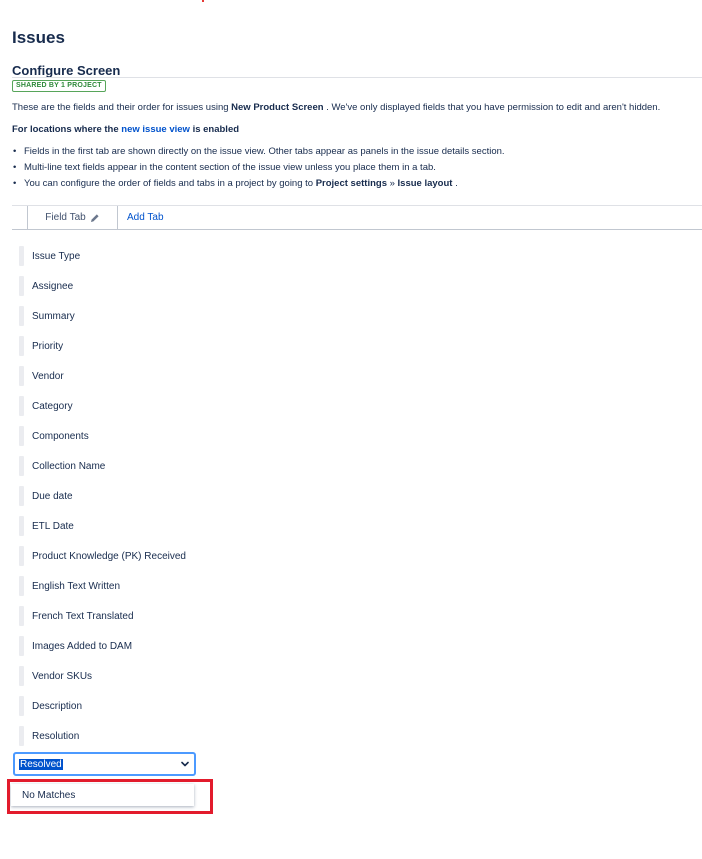  Describe the element at coordinates (109, 556) in the screenshot. I see `field-label: Product Knowledge (PK) Received` at that location.